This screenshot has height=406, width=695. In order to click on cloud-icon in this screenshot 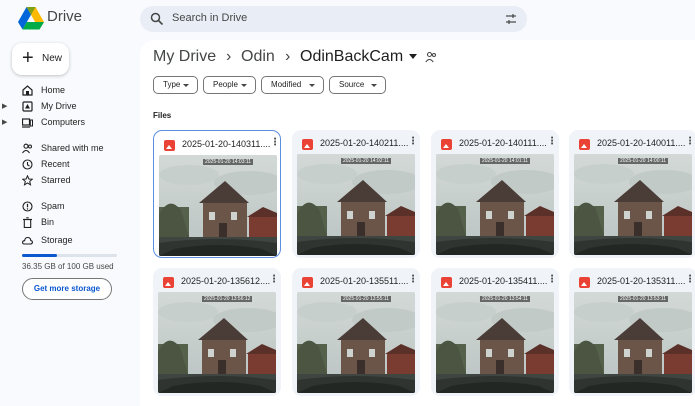, I will do `click(27, 240)`.